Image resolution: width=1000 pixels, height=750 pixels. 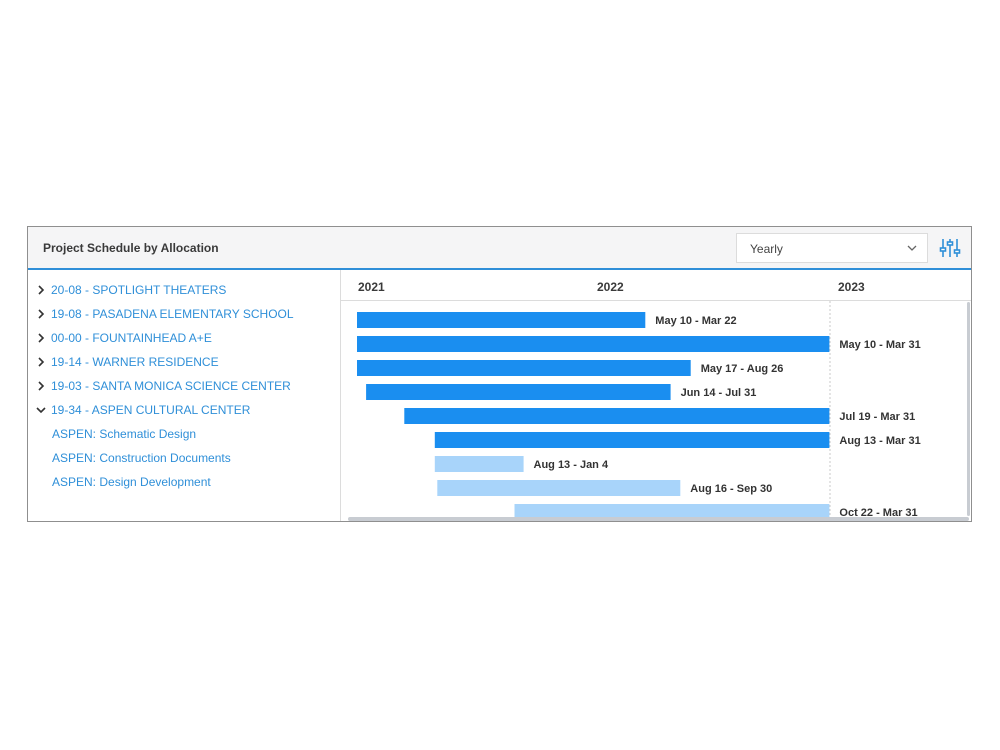 What do you see at coordinates (171, 386) in the screenshot?
I see `row-label: 19-03 - SANTA MONICA SCIENCE CENTER` at bounding box center [171, 386].